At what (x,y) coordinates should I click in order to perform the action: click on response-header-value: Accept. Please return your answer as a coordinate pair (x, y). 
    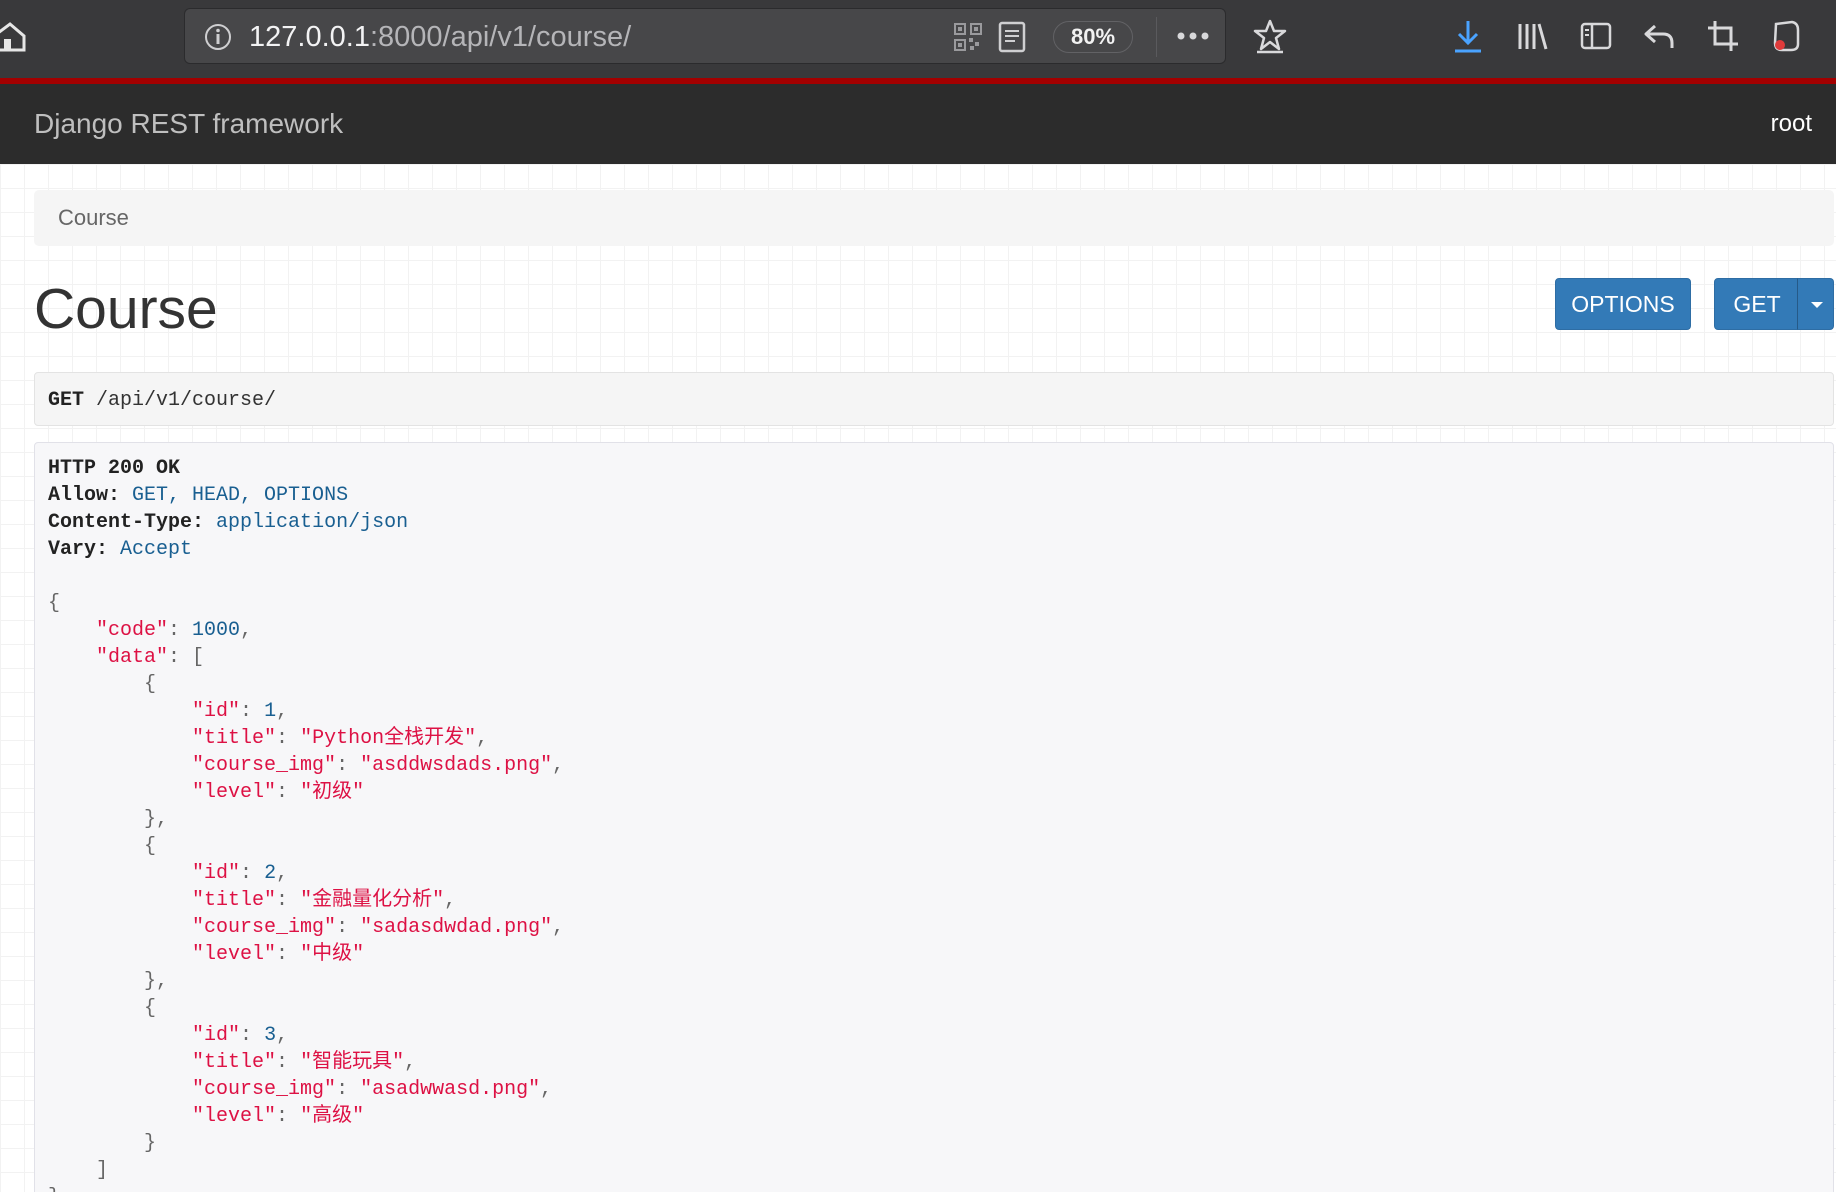
    Looking at the image, I should click on (156, 549).